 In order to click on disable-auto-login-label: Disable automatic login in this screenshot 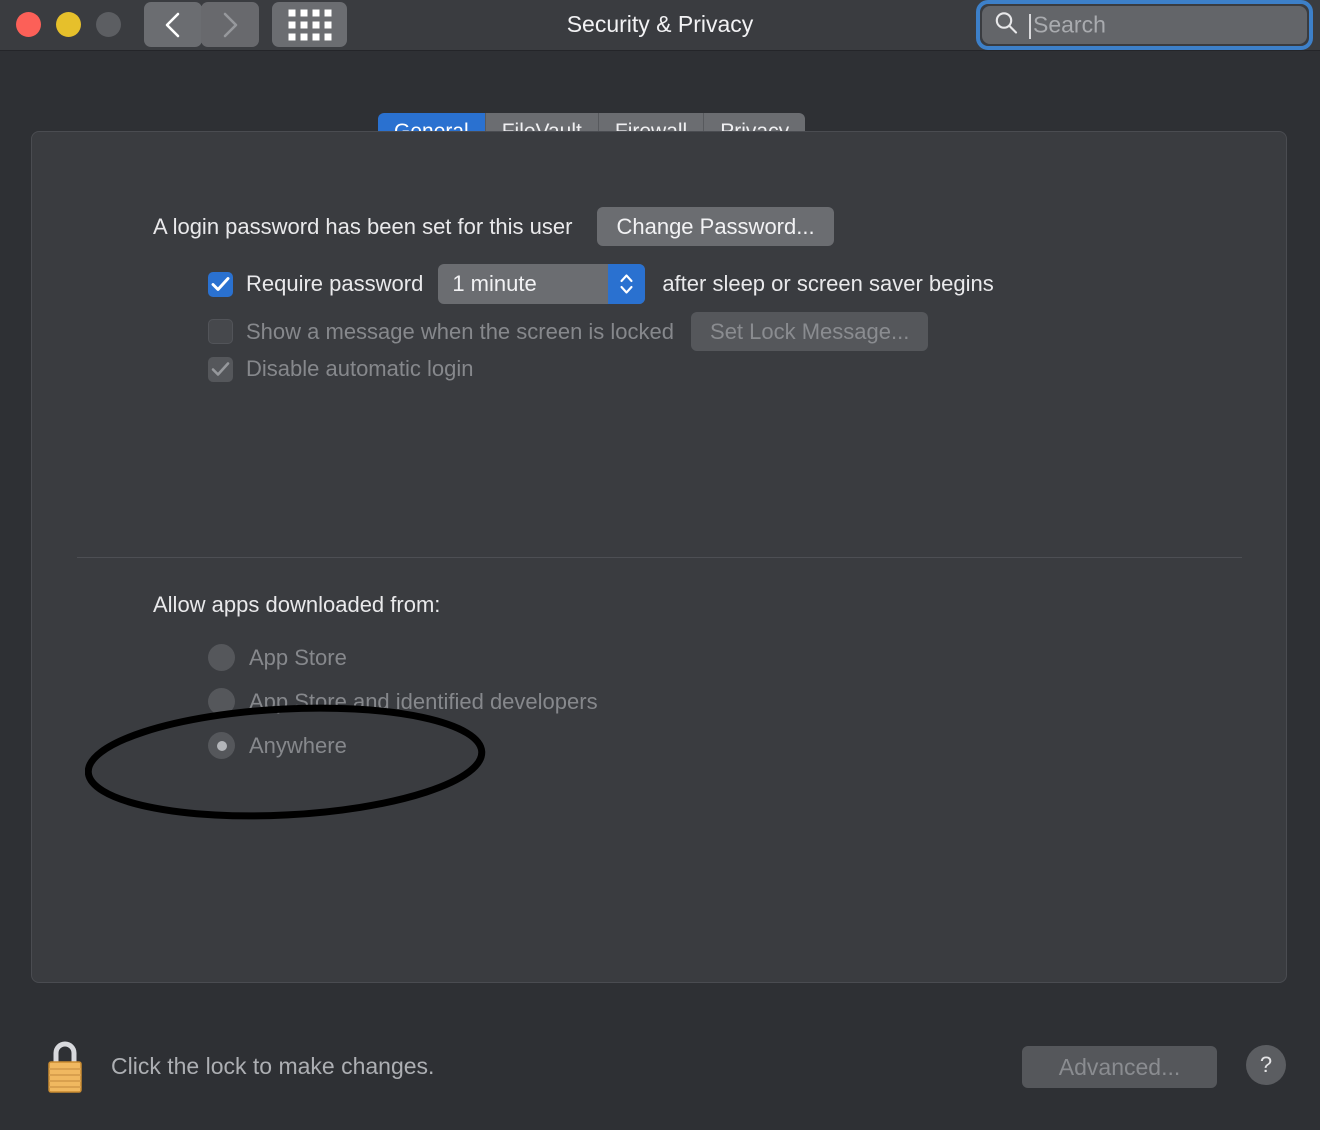, I will do `click(360, 368)`.